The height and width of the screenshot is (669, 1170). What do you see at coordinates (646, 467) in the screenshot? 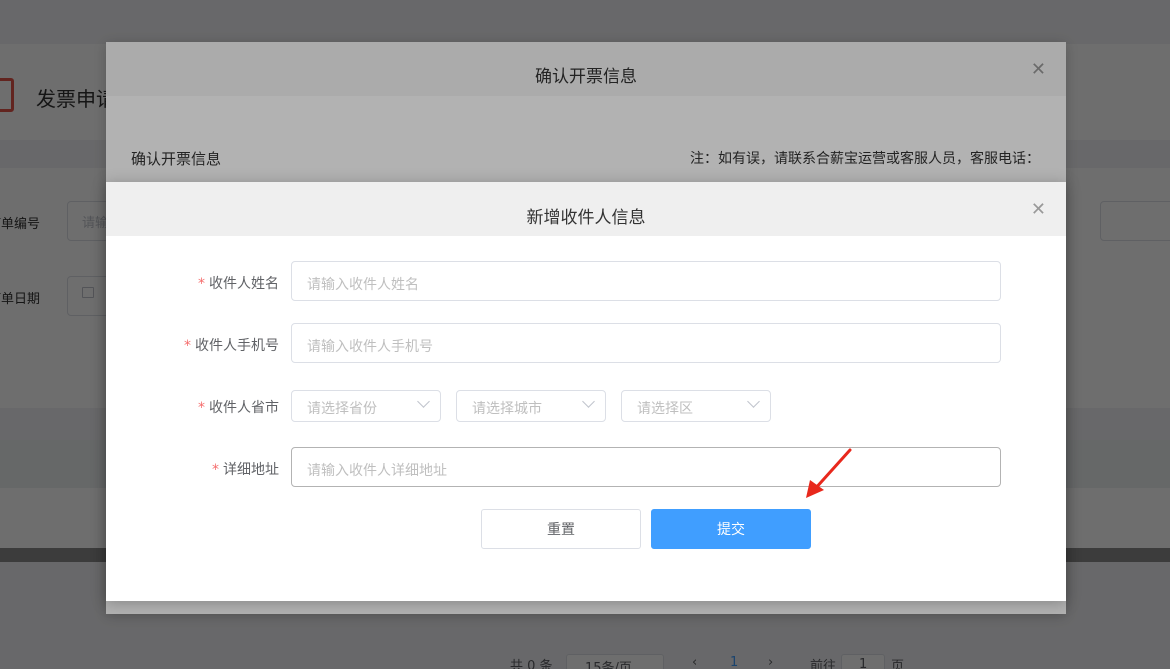
I see `address-input: 请输入收件人详细地址` at bounding box center [646, 467].